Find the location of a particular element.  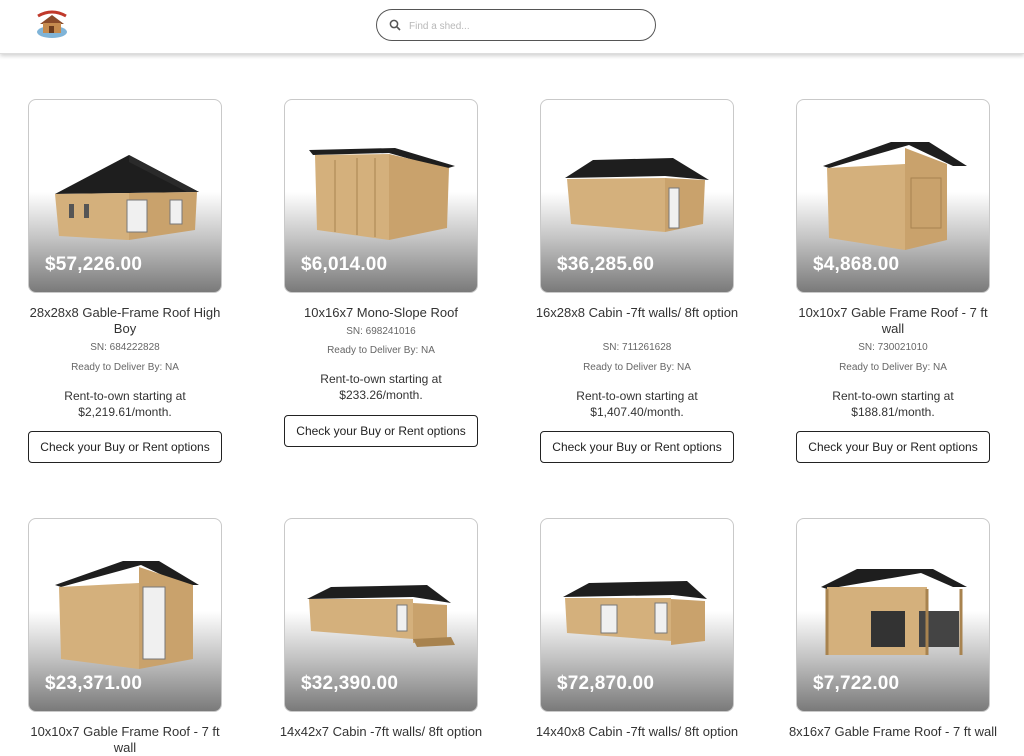

product-image: $32,390.00 is located at coordinates (381, 615).